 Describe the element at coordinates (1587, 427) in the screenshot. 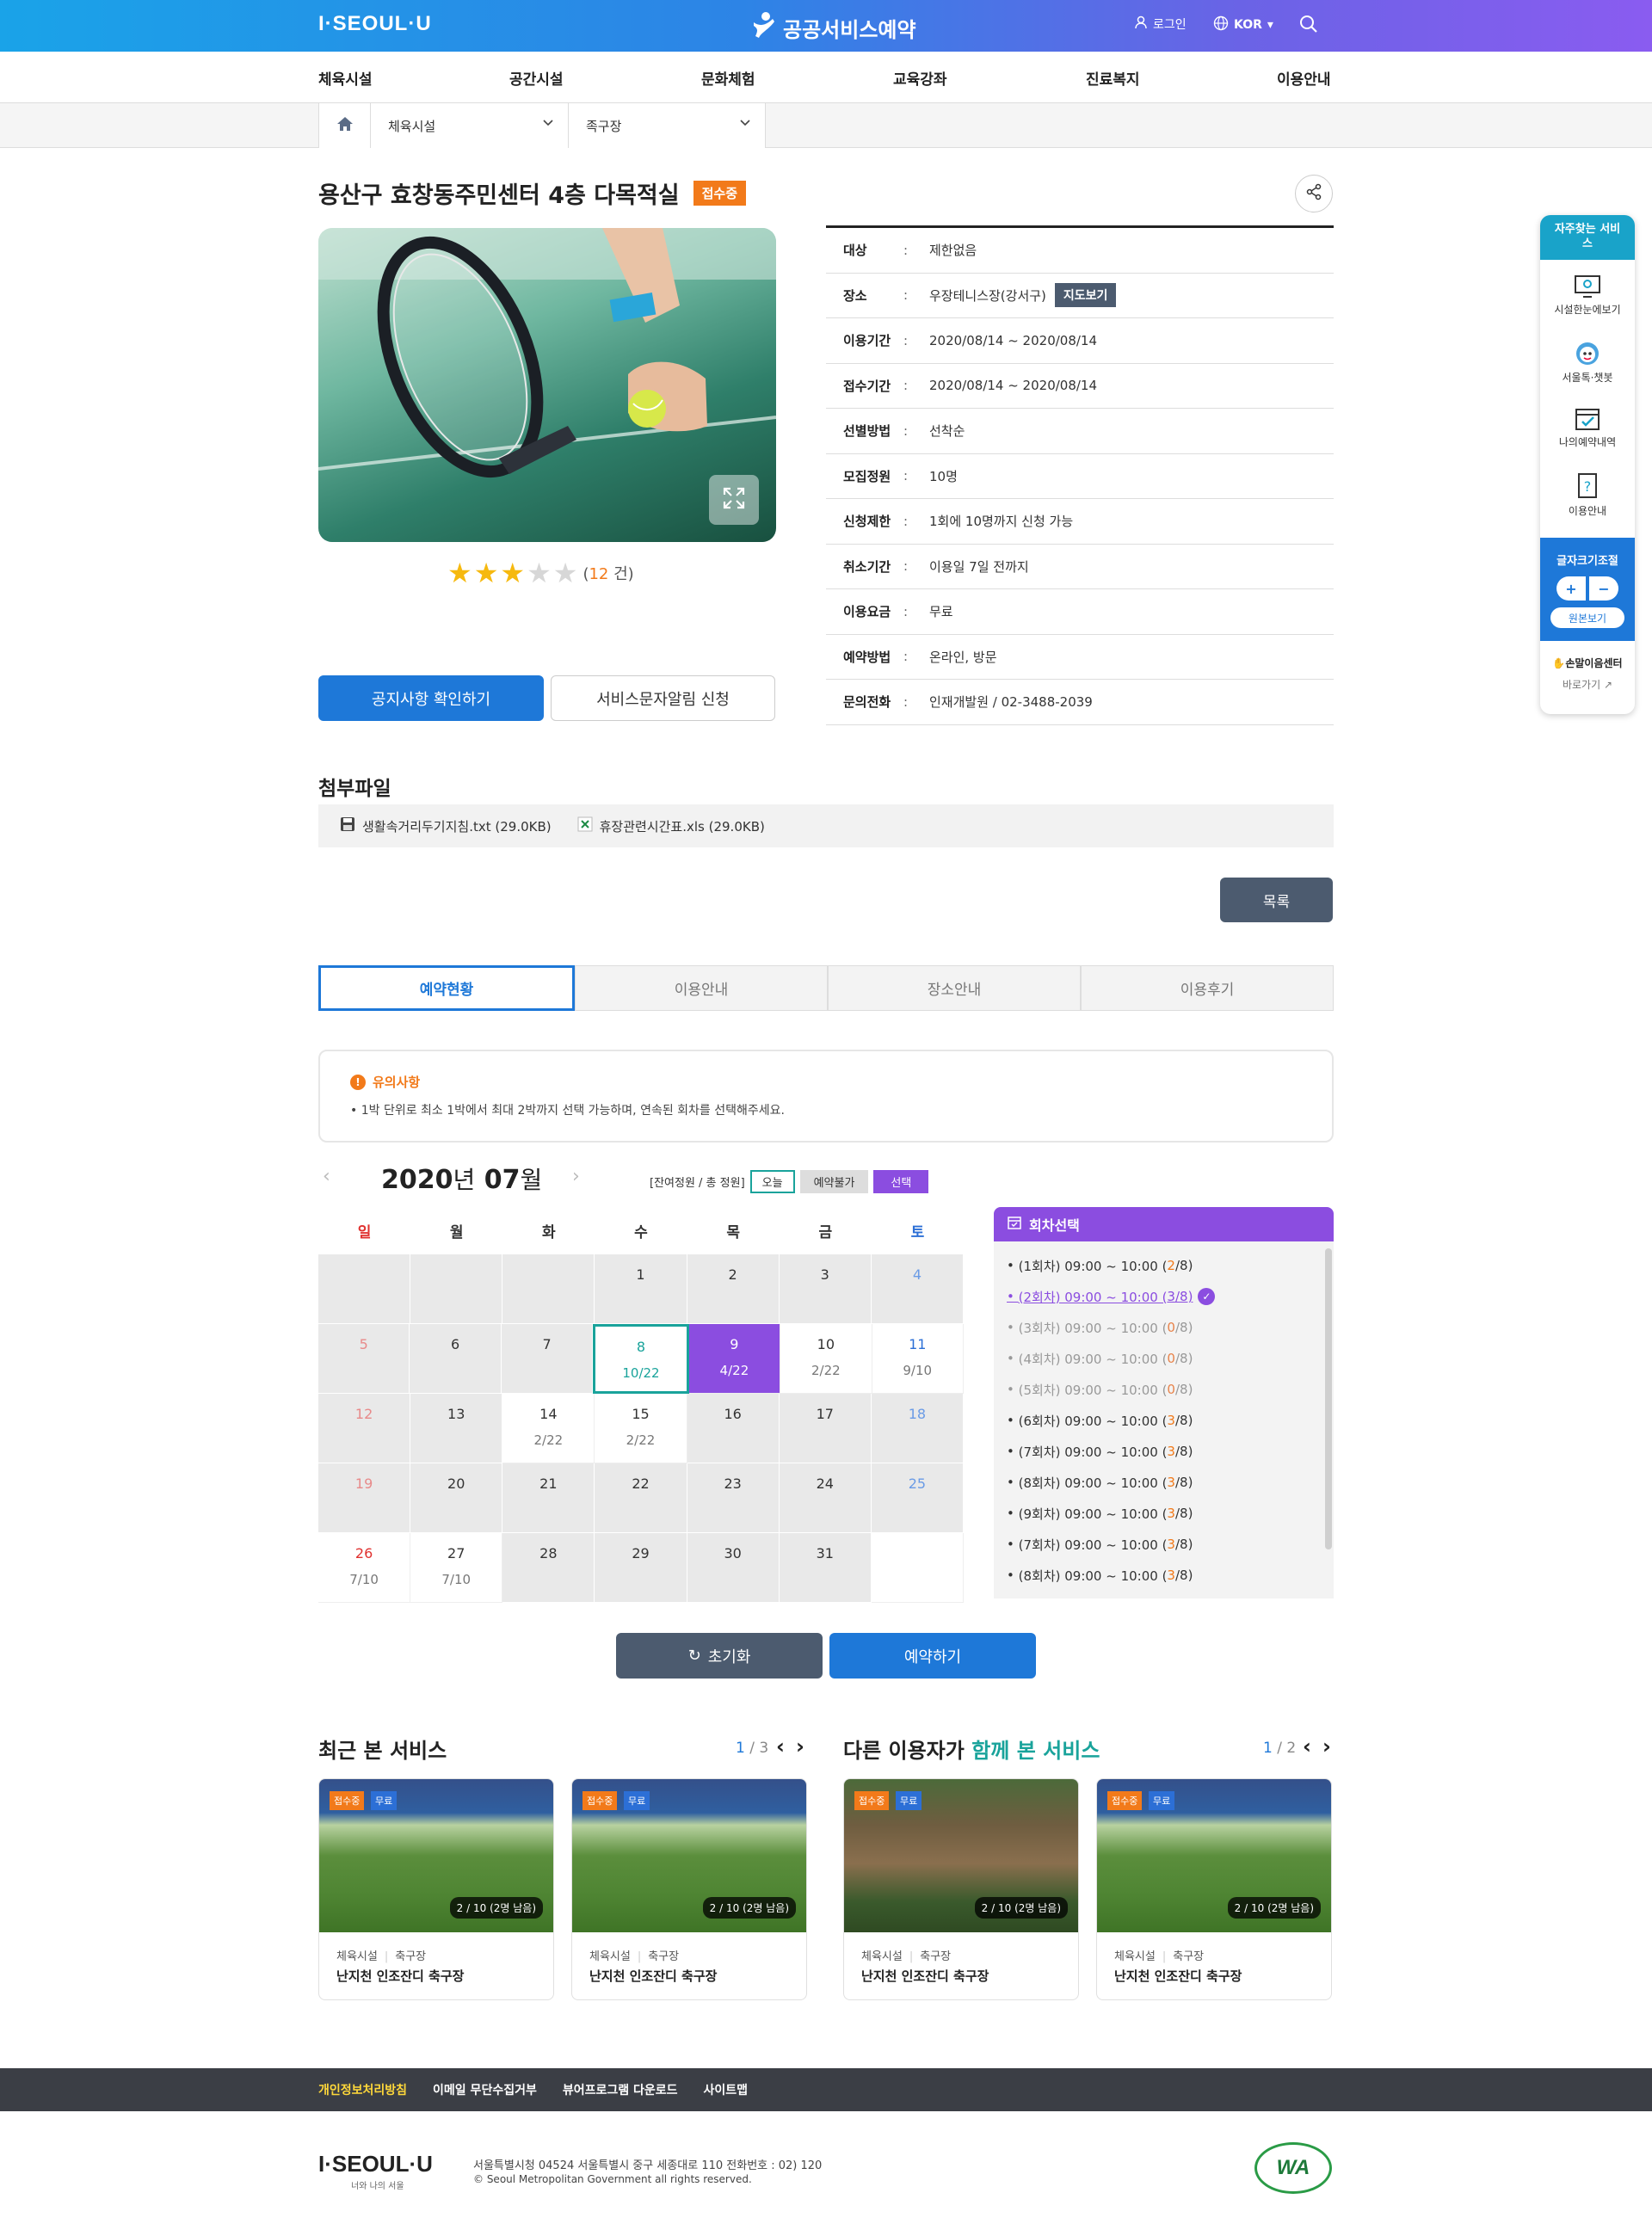

I see `quick-my-reservations: 나의예약내역` at that location.